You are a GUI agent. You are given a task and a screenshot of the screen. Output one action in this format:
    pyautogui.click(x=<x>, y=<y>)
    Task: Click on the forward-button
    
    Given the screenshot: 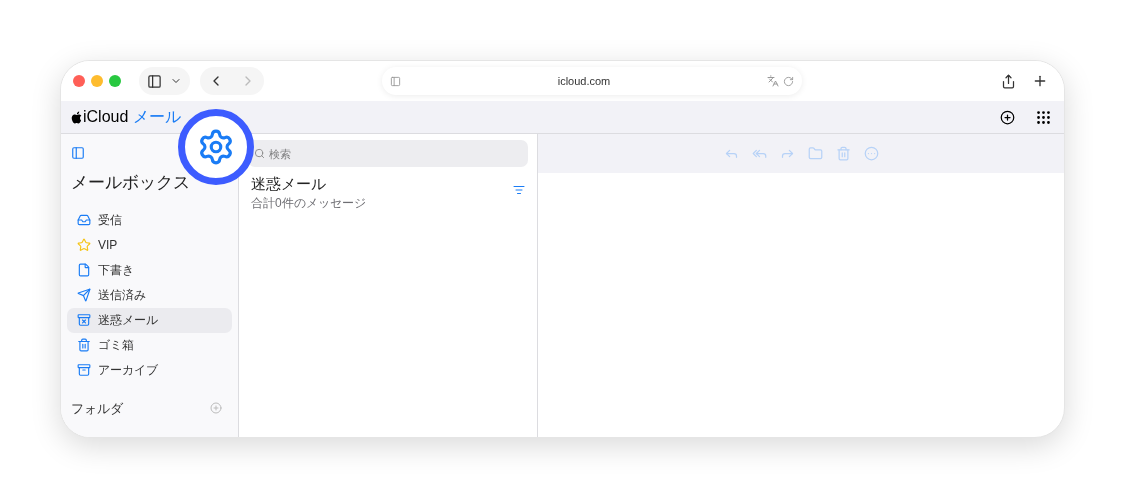 What is the action you would take?
    pyautogui.click(x=248, y=81)
    